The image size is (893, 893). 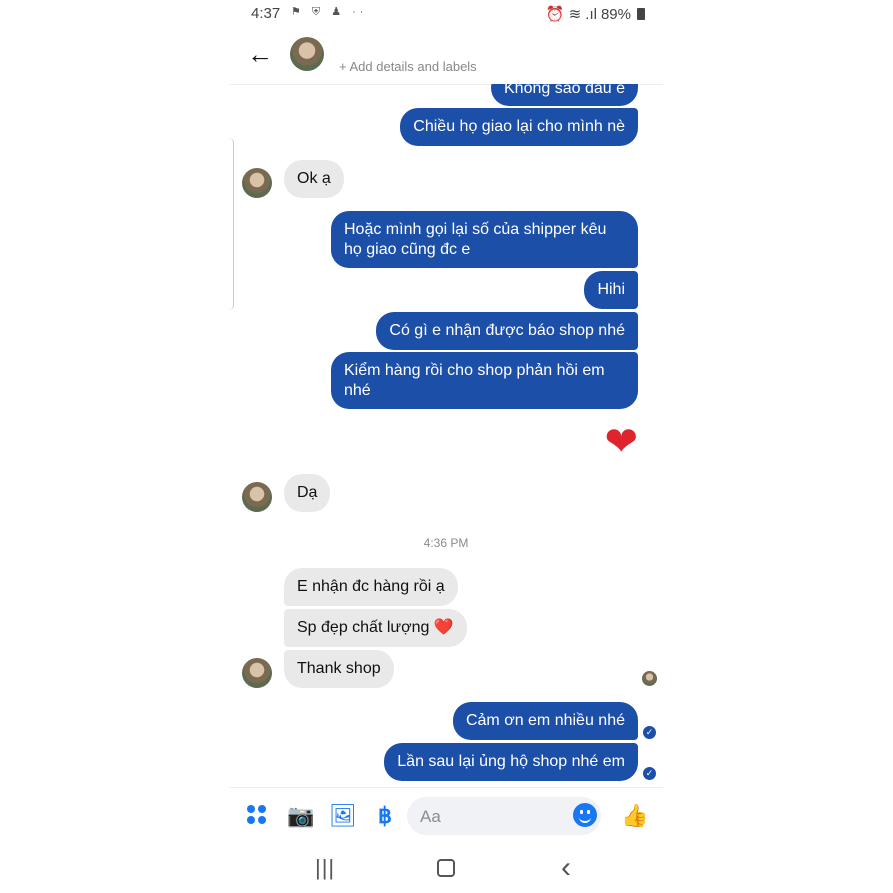 What do you see at coordinates (504, 816) in the screenshot?
I see `message-input: Aa` at bounding box center [504, 816].